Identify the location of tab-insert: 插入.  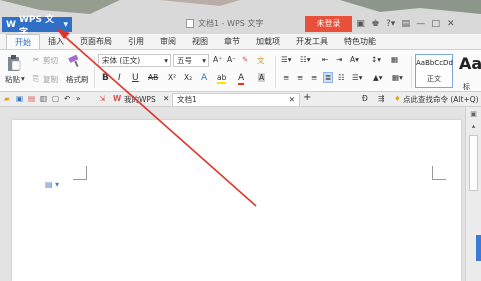
(56, 41).